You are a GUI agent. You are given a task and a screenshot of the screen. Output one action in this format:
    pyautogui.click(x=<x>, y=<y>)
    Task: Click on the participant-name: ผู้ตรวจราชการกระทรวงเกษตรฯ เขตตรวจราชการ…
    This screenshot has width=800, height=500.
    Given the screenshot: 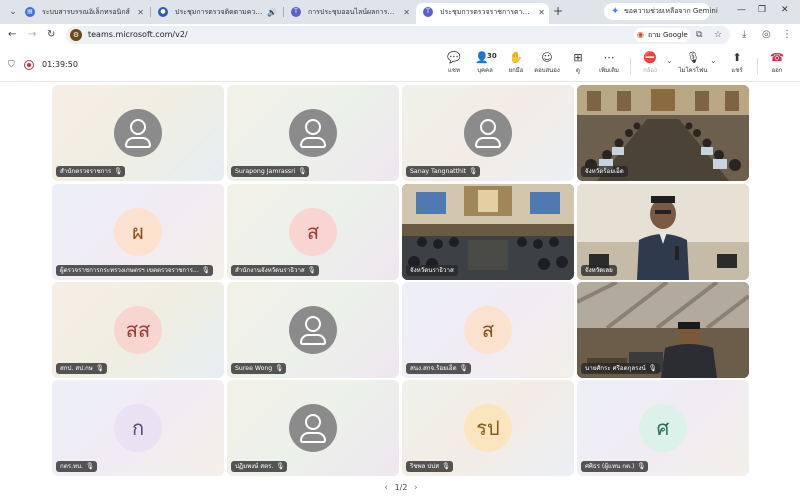 What is the action you would take?
    pyautogui.click(x=134, y=270)
    